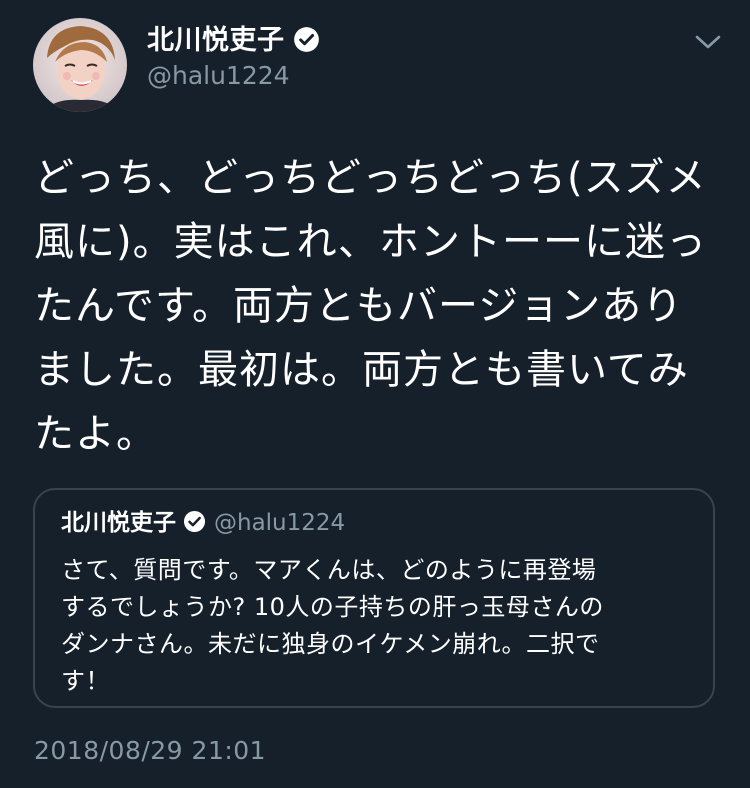 This screenshot has width=750, height=788. Describe the element at coordinates (708, 42) in the screenshot. I see `chevron-down-icon` at that location.